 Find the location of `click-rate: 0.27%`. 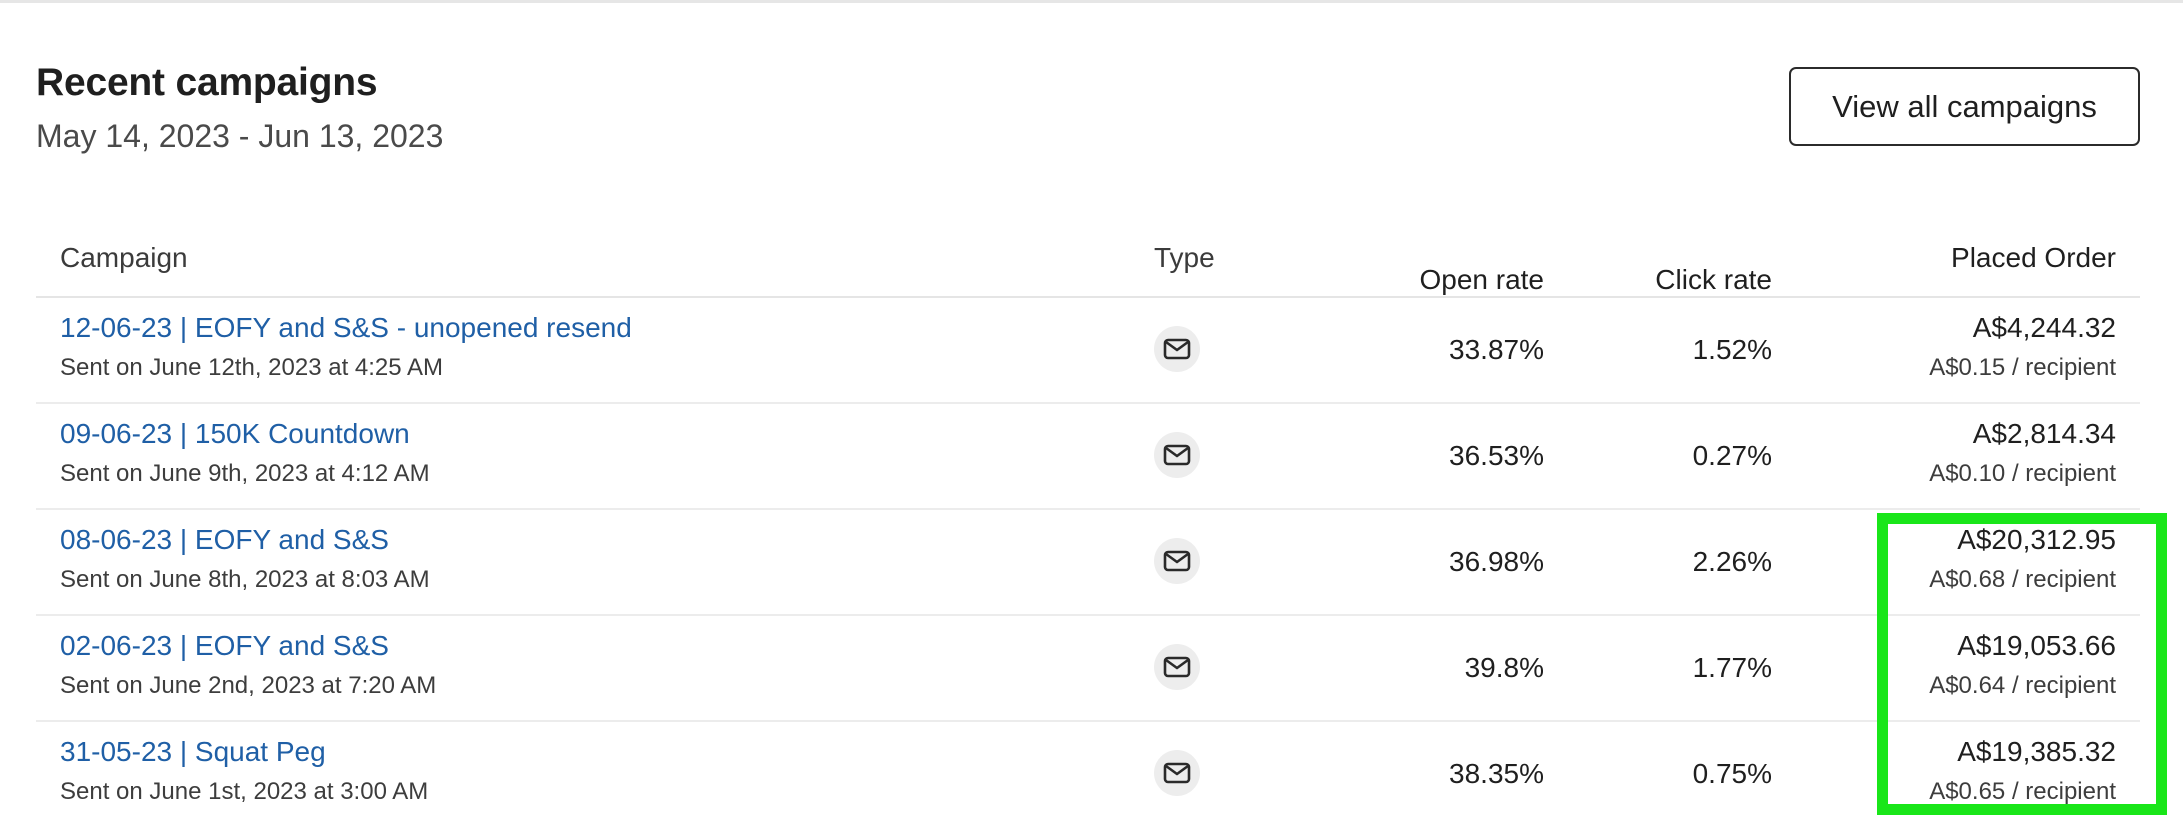

click-rate: 0.27% is located at coordinates (1732, 455).